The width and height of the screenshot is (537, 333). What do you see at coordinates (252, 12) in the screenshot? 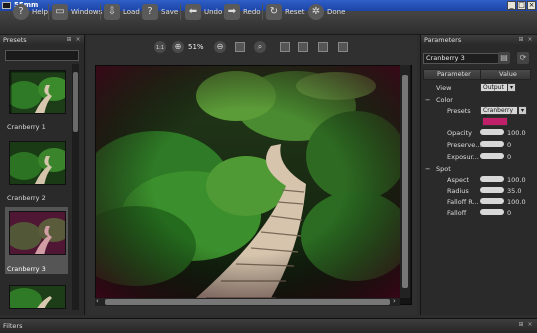
I see `redo-label: Redo` at bounding box center [252, 12].